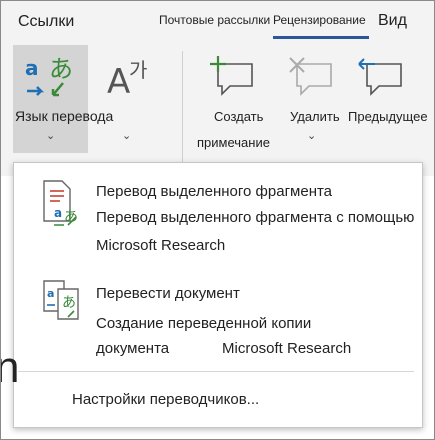  What do you see at coordinates (233, 77) in the screenshot?
I see `new-comment-icon` at bounding box center [233, 77].